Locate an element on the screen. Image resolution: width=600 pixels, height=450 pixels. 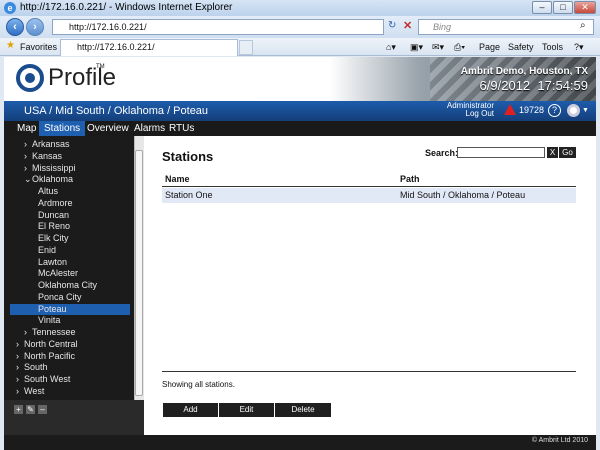
logout-link: Log Out is located at coordinates (465, 114).